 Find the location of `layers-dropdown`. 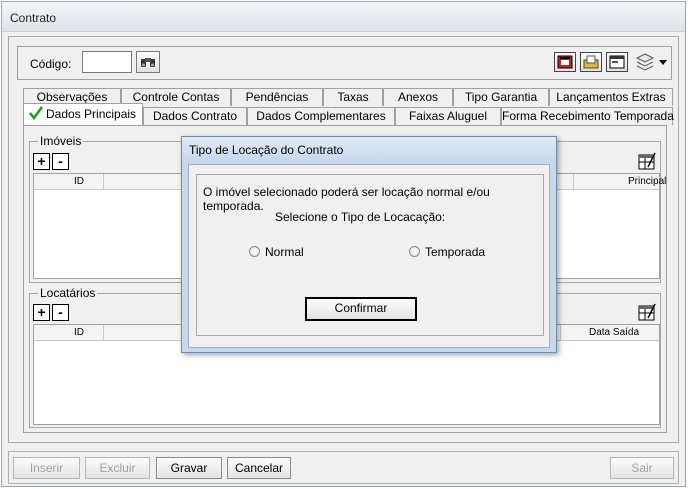

layers-dropdown is located at coordinates (652, 62).